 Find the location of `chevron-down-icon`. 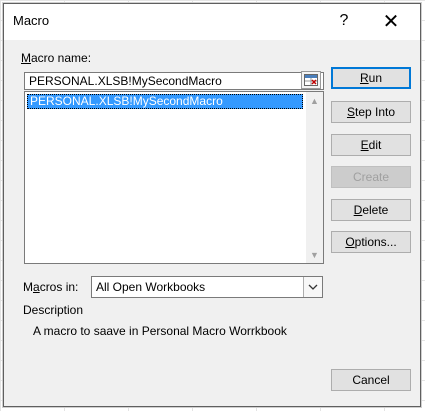

chevron-down-icon is located at coordinates (312, 287).